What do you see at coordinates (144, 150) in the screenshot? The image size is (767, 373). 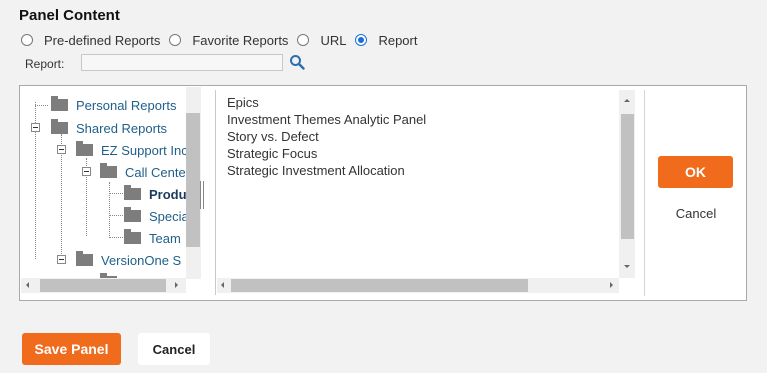 I see `tree-item-label: EZ Support Inc` at bounding box center [144, 150].